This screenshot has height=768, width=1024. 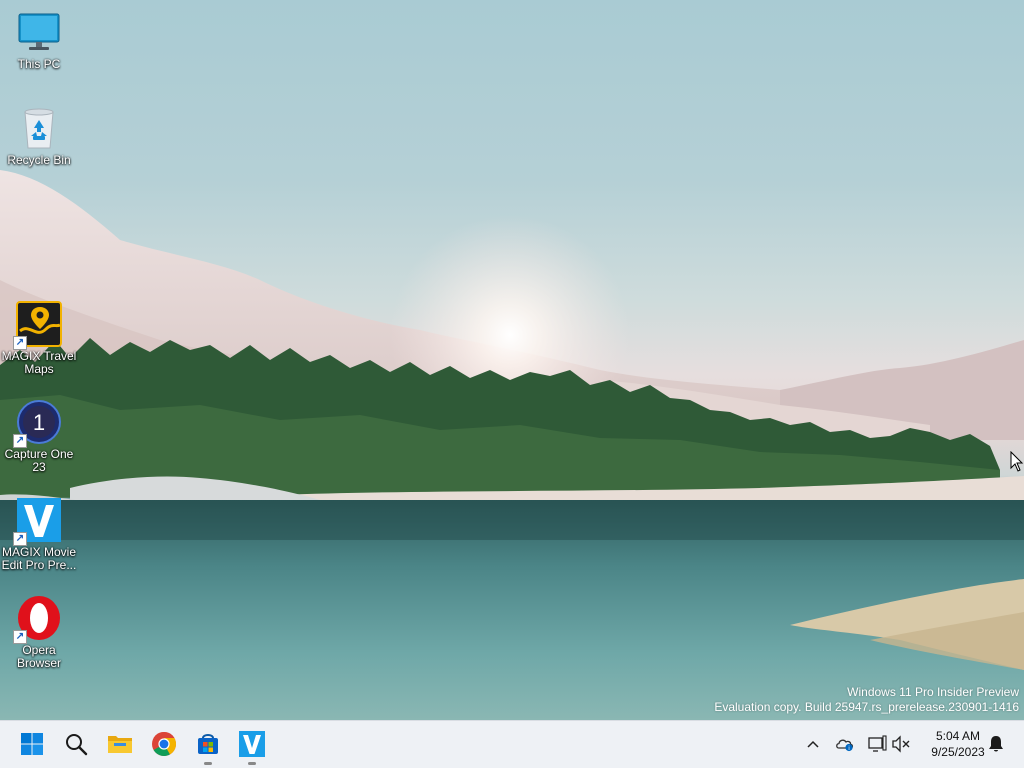 I want to click on desktop-icon-magix-travel-maps: ↗ MAGIX Travel Maps, so click(x=39, y=338).